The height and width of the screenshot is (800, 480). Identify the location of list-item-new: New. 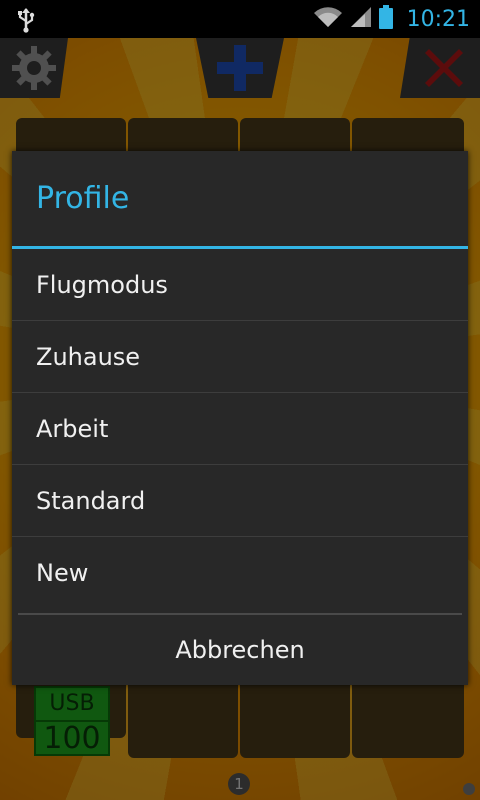
(240, 573).